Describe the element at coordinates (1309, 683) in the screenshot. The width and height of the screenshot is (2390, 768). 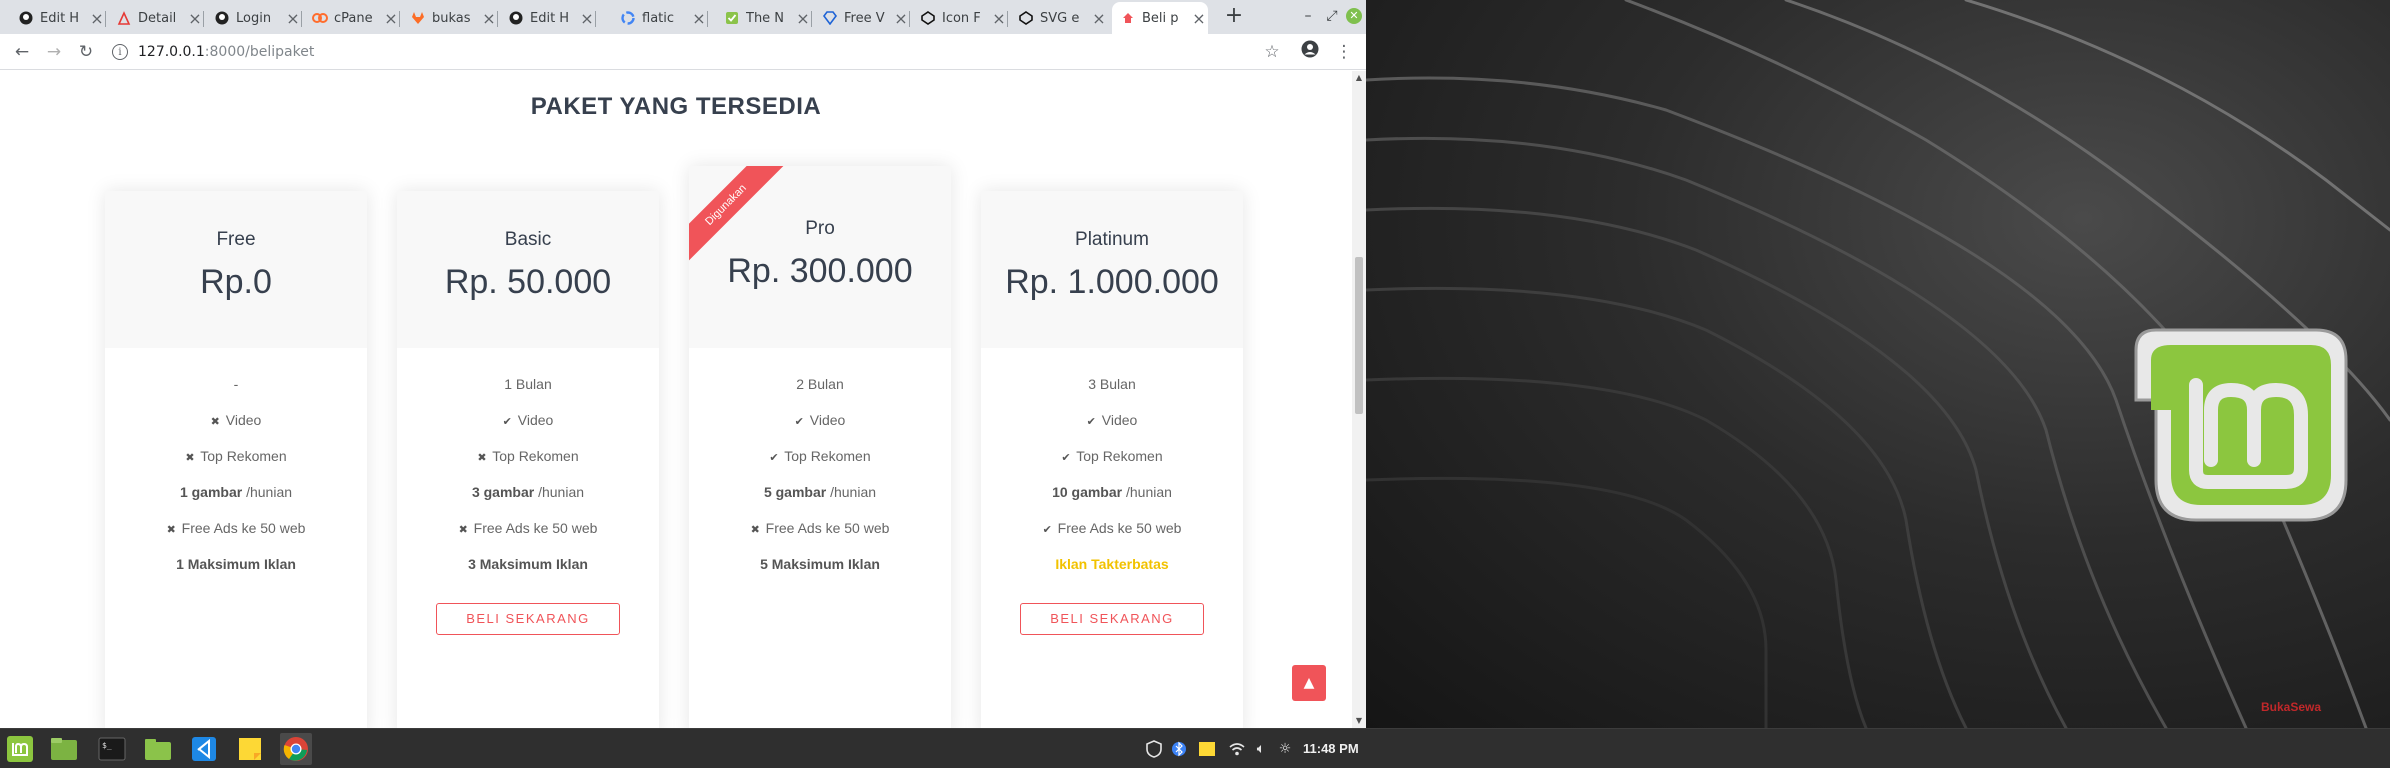
I see `scroll-to-top-button: ▲` at that location.